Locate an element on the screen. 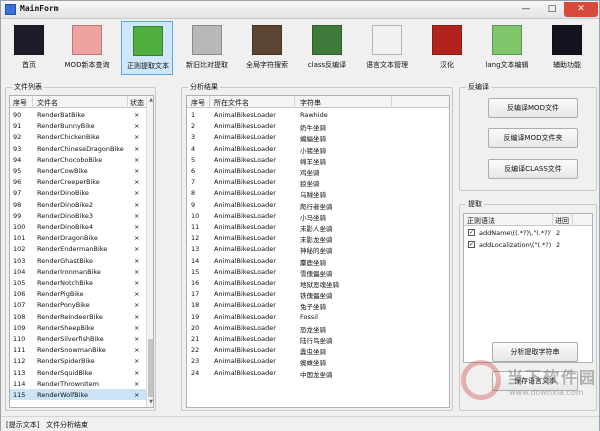  minimize-button: — is located at coordinates (526, 9).